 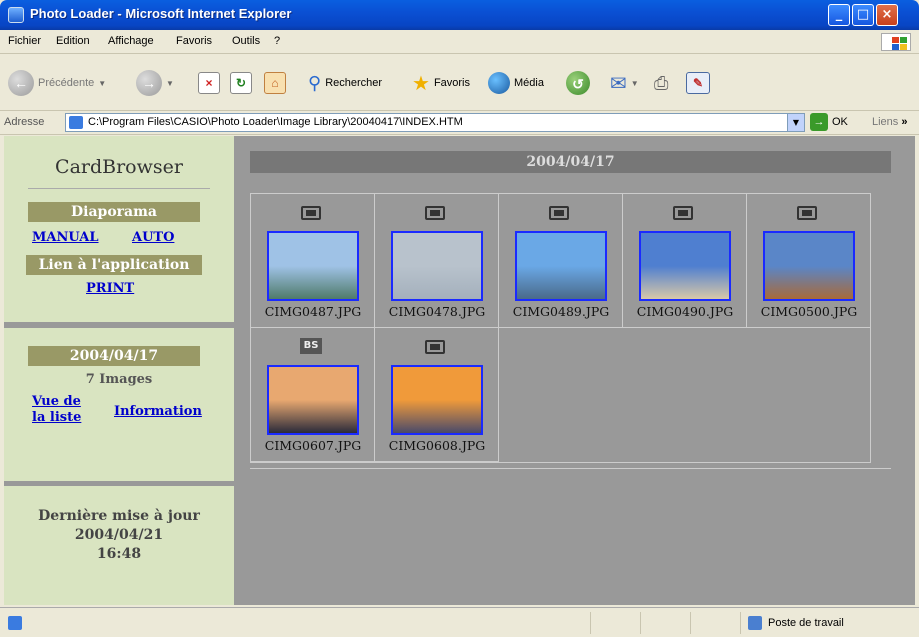 I want to click on file-name: CIMG0487.JPG, so click(x=313, y=311).